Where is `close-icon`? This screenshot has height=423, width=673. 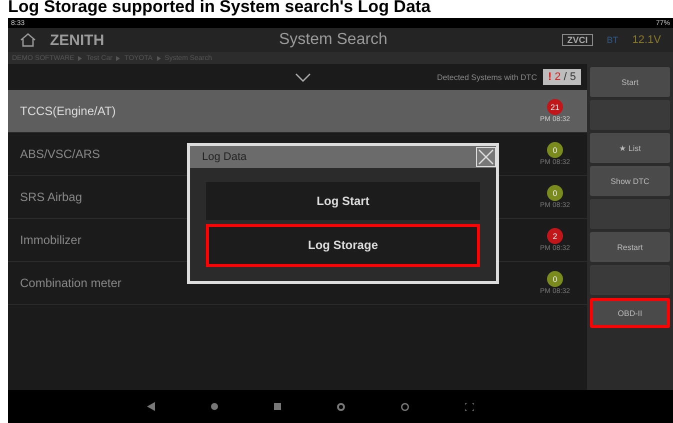 close-icon is located at coordinates (486, 157).